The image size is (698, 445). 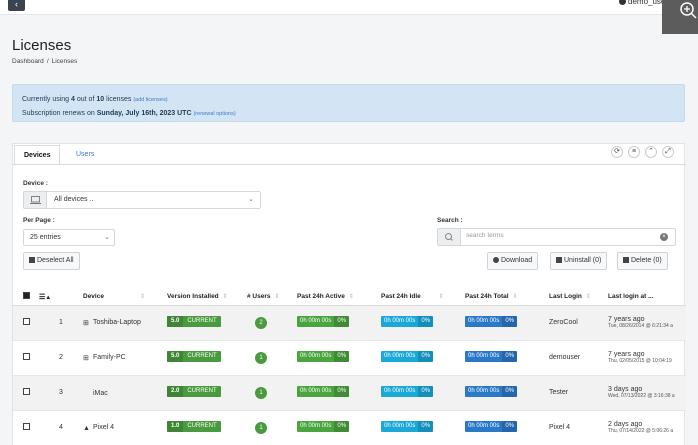 What do you see at coordinates (261, 322) in the screenshot?
I see `users-count-badge: 2` at bounding box center [261, 322].